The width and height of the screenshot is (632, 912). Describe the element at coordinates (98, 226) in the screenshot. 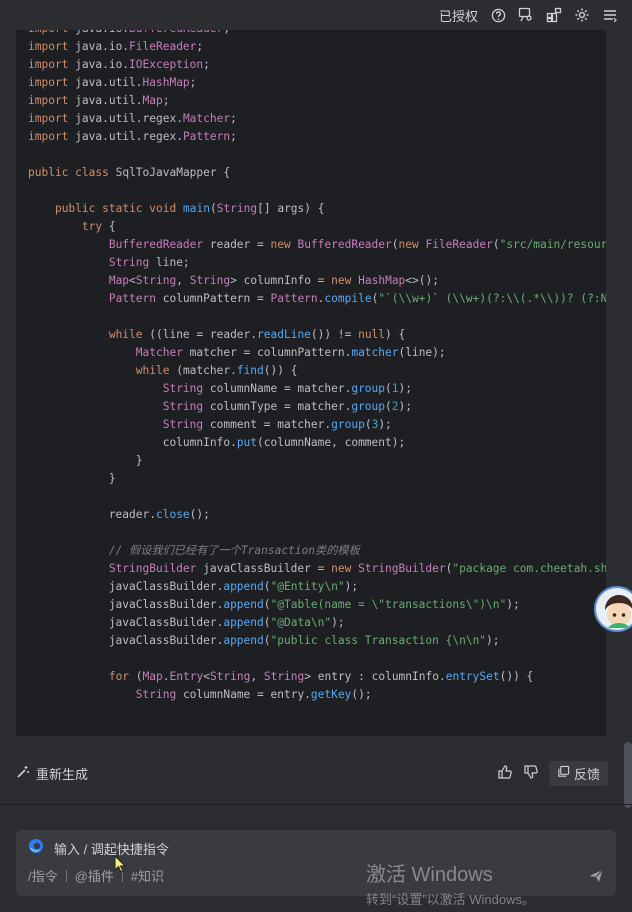

I see `code-line: try {` at that location.